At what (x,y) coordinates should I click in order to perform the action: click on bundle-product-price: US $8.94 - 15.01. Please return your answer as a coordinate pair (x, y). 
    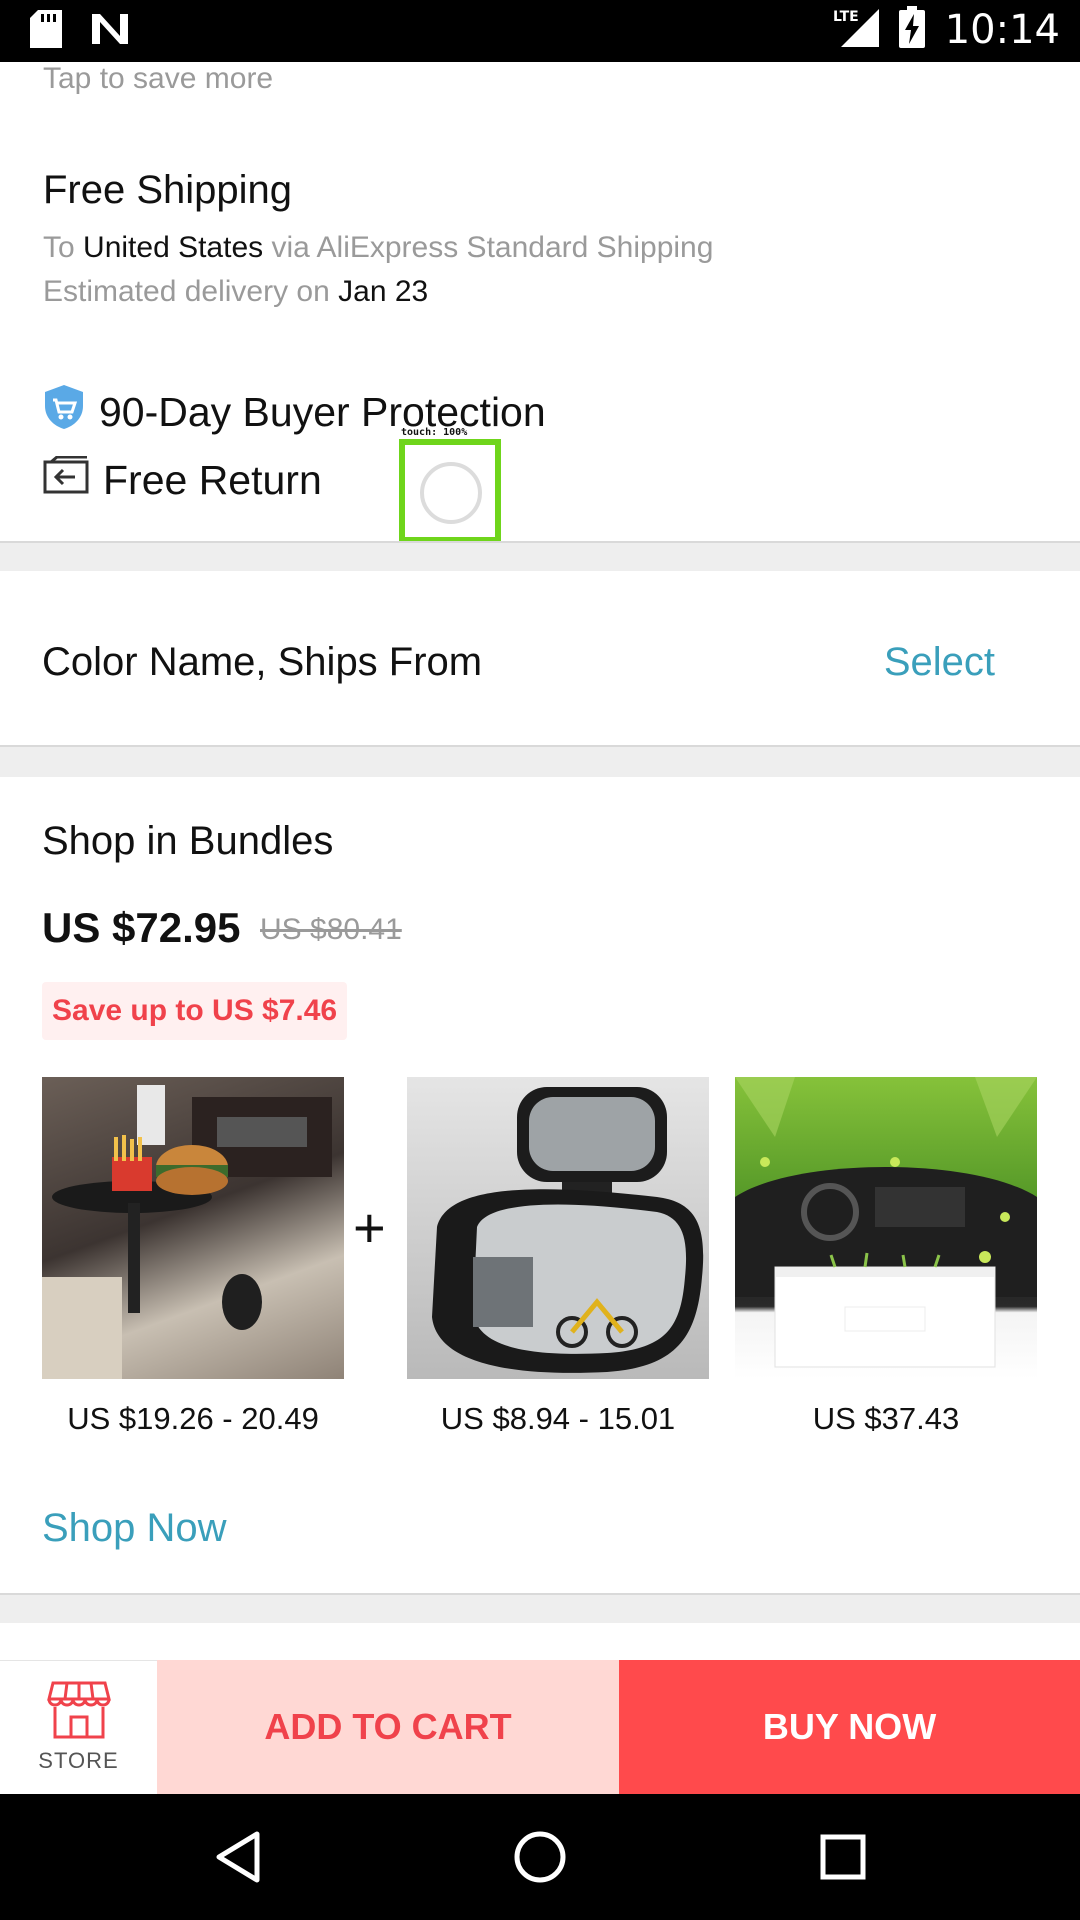
    Looking at the image, I should click on (558, 1418).